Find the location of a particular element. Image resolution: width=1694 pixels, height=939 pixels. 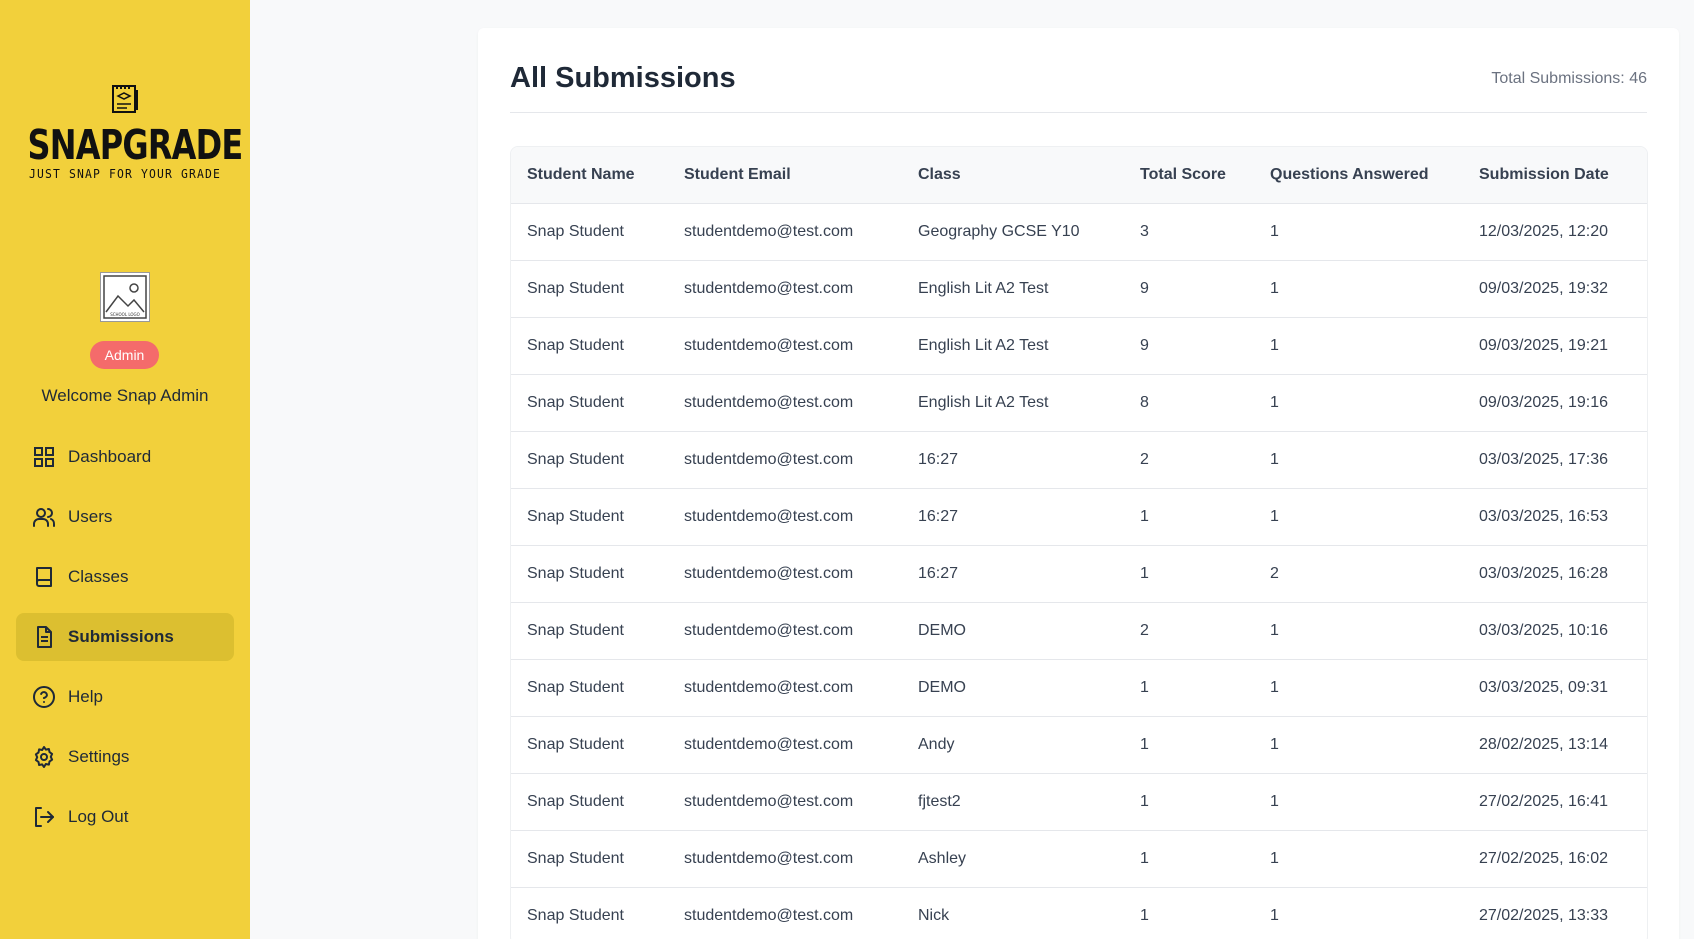

submission-date-cell: 09/03/2025, 19:16 is located at coordinates (1544, 402).